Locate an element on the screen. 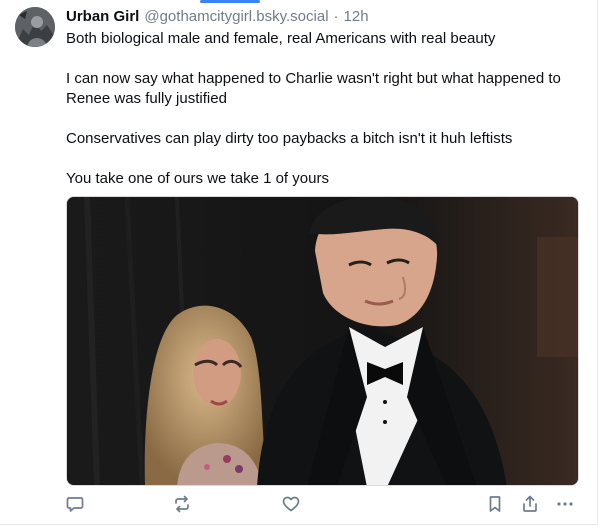 The width and height of the screenshot is (598, 525). reply-icon is located at coordinates (75, 504).